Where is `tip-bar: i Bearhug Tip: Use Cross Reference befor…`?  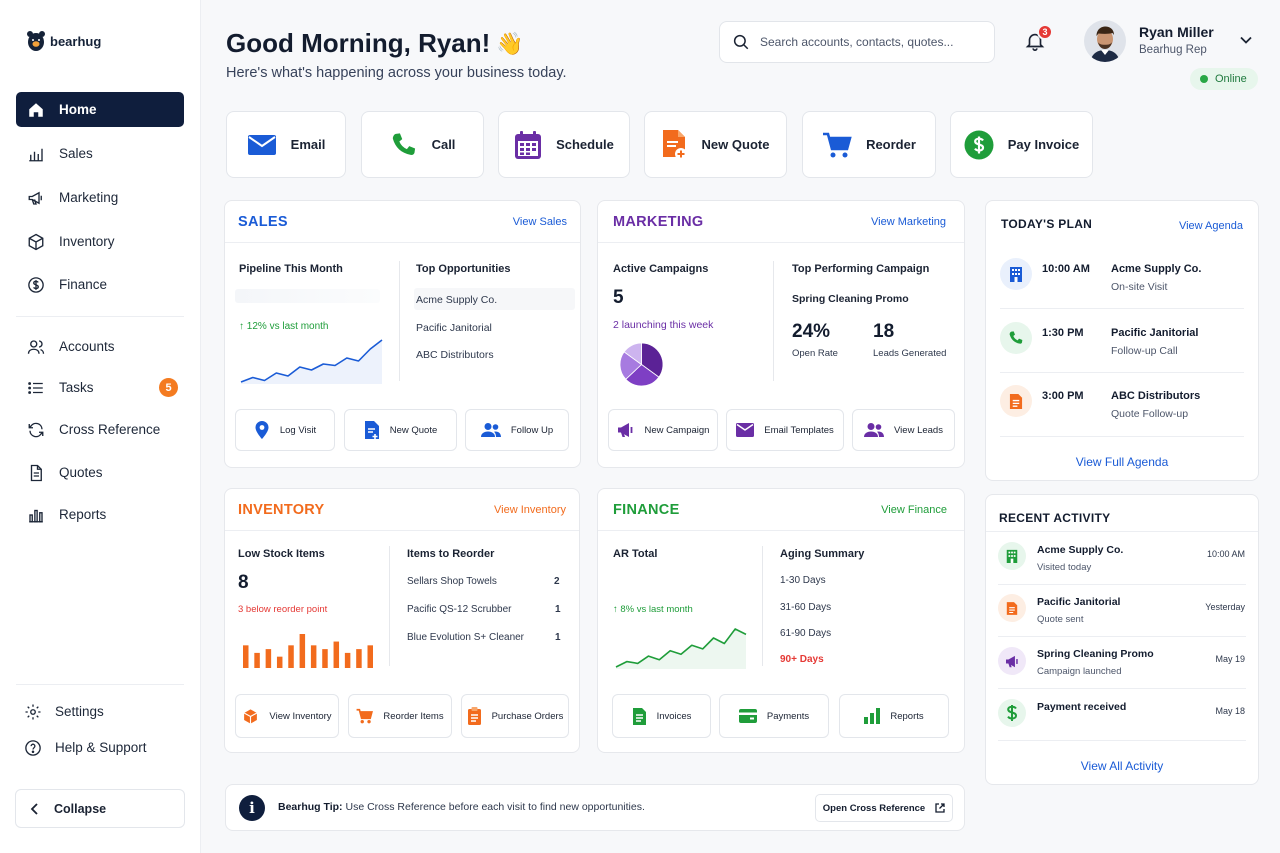
tip-bar: i Bearhug Tip: Use Cross Reference befor… is located at coordinates (595, 807).